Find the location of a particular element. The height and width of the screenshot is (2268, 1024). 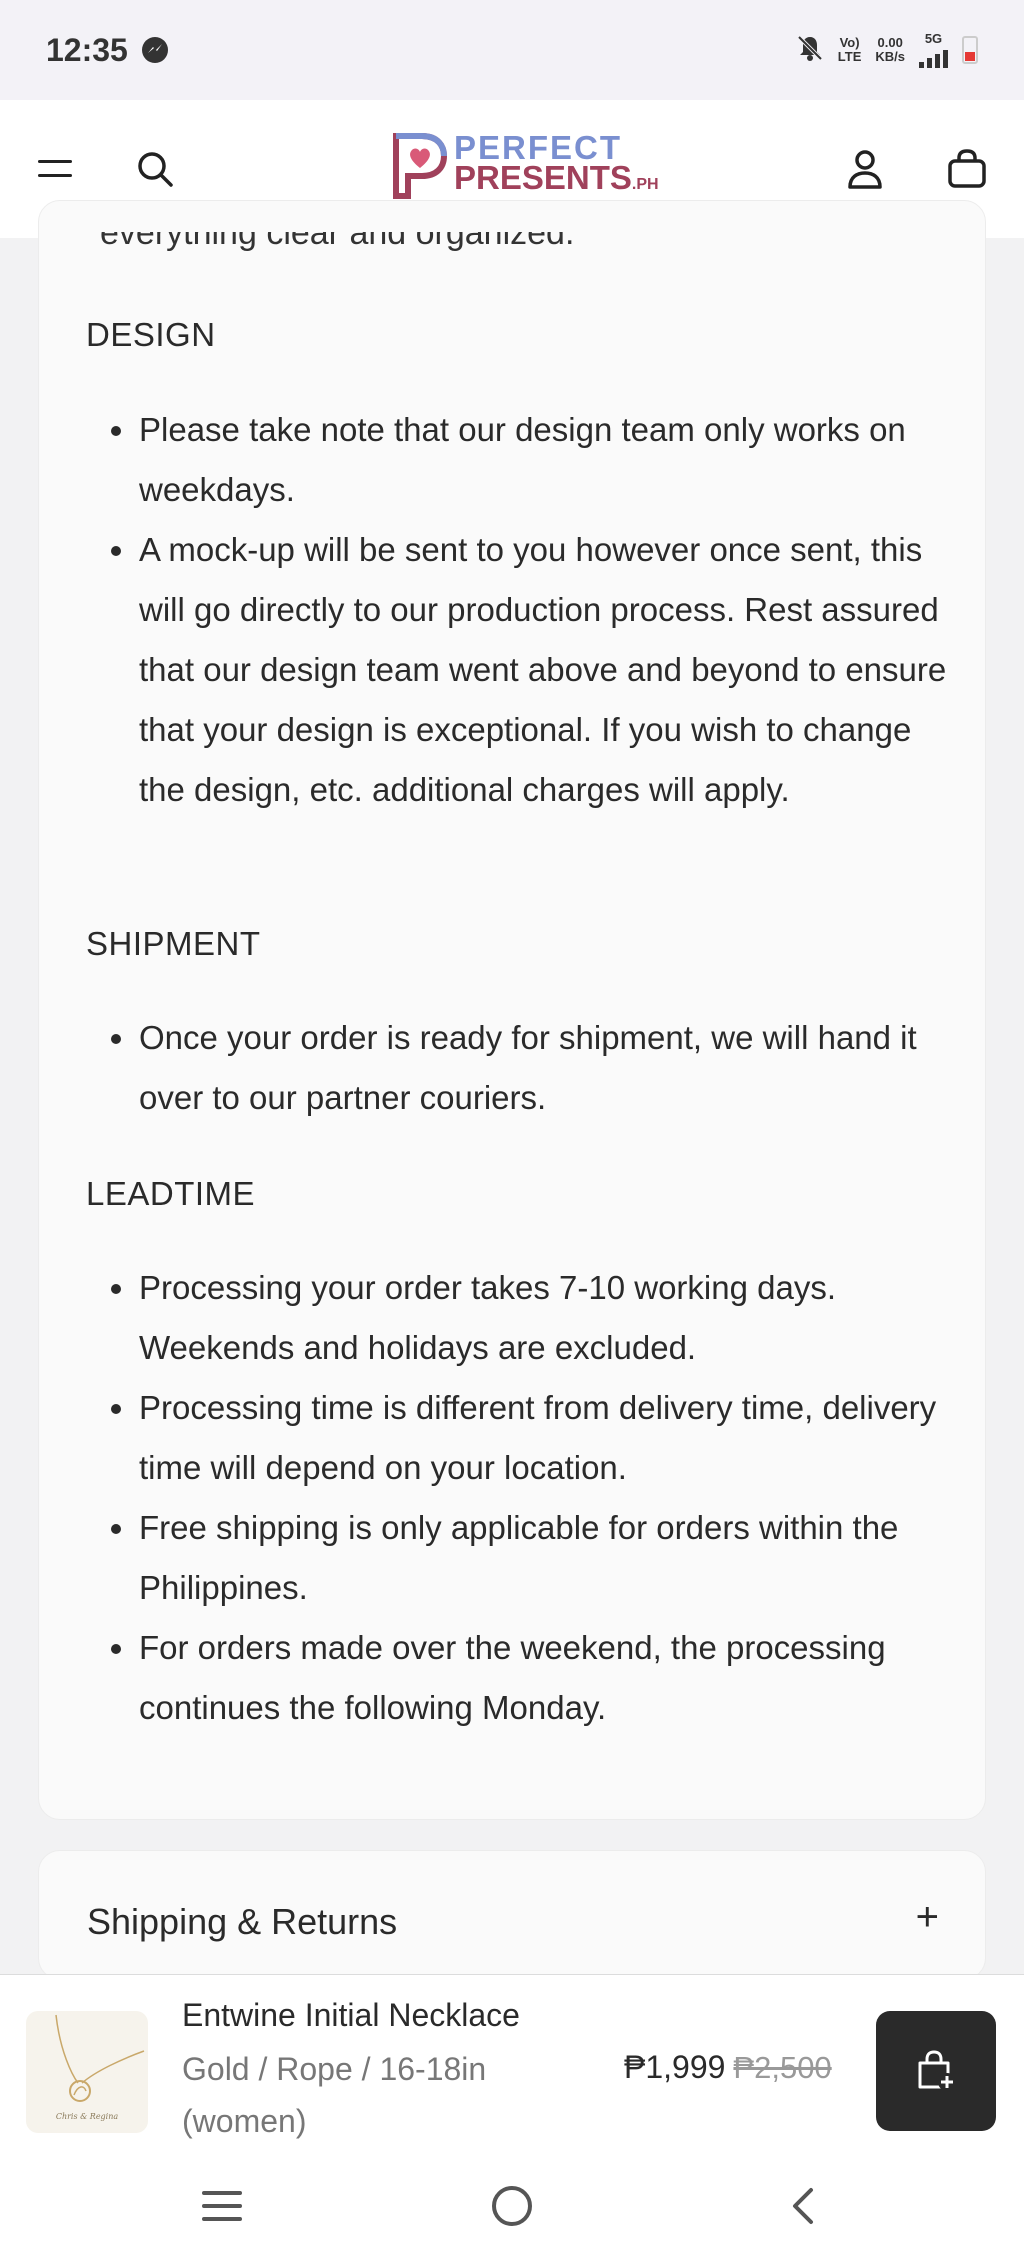

site-logo: PERFECT PRESENTS.PH is located at coordinates (524, 164).